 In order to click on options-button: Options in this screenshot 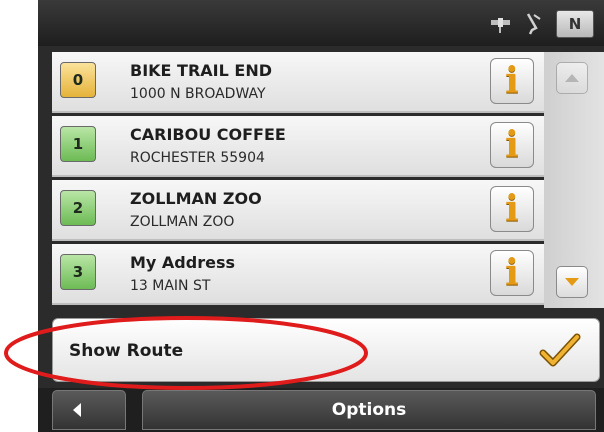, I will do `click(369, 410)`.